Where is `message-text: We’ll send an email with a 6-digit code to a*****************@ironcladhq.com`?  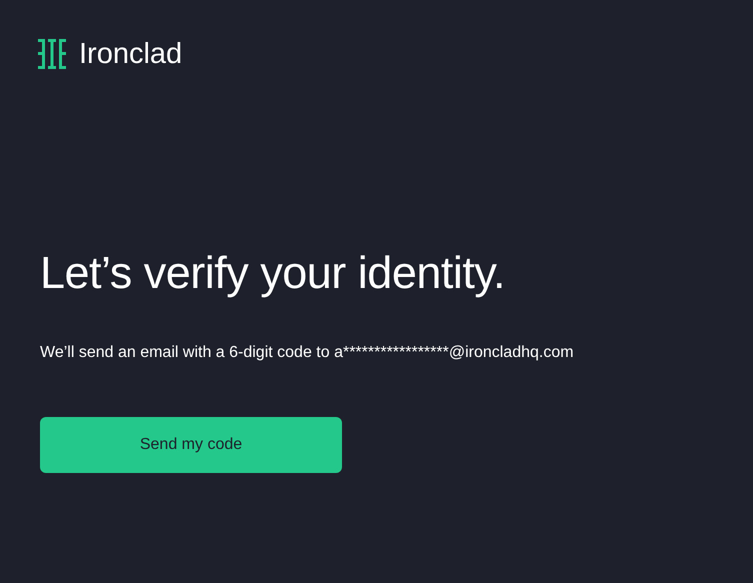
message-text: We’ll send an email with a 6-digit code to a*****************@ironcladhq.com is located at coordinates (307, 353).